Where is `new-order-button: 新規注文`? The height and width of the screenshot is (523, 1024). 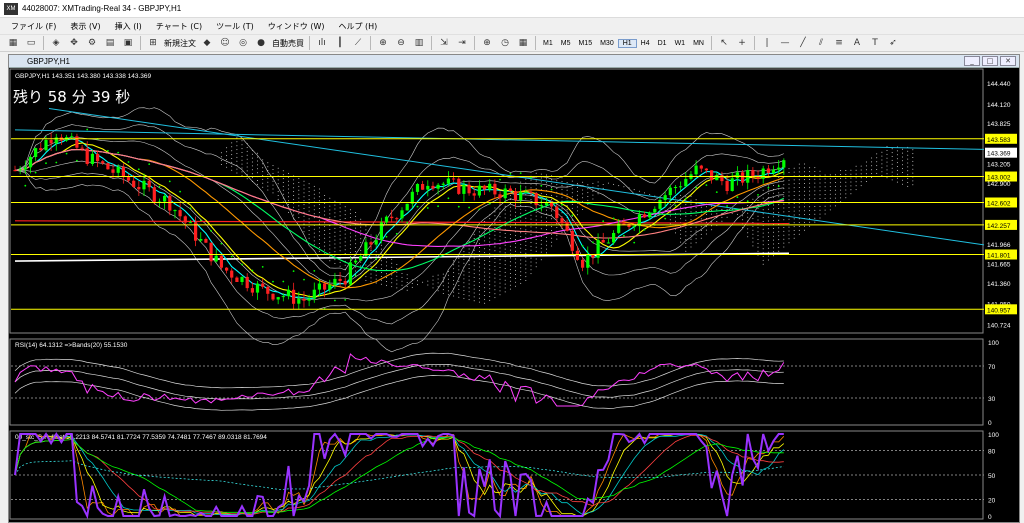 new-order-button: 新規注文 is located at coordinates (180, 43).